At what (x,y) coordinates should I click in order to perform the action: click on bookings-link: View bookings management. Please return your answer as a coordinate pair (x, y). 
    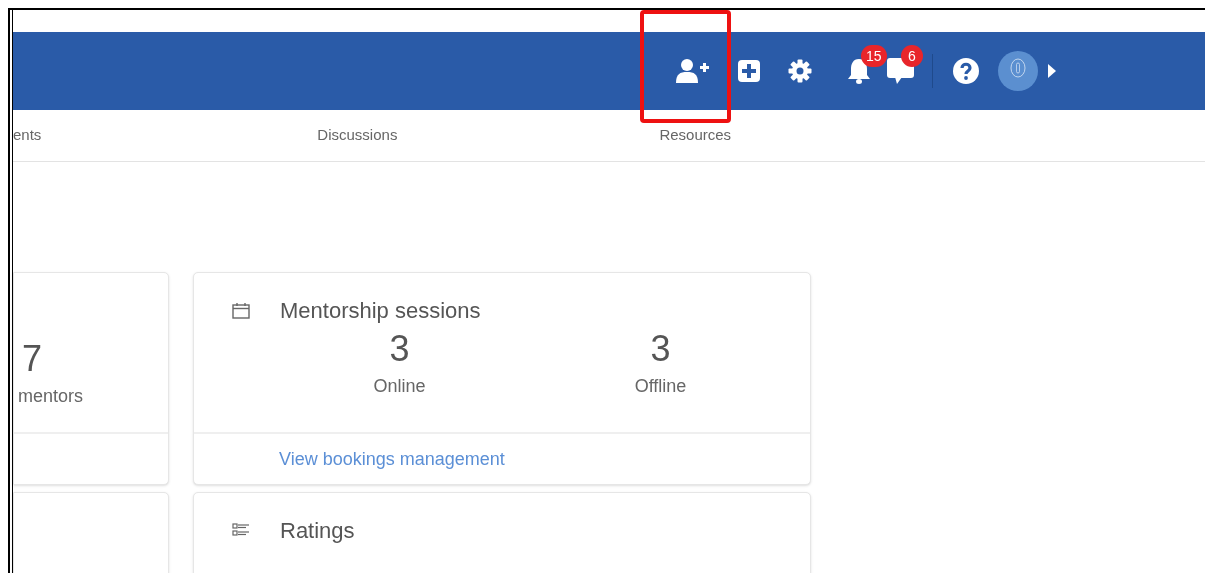
    Looking at the image, I should click on (392, 459).